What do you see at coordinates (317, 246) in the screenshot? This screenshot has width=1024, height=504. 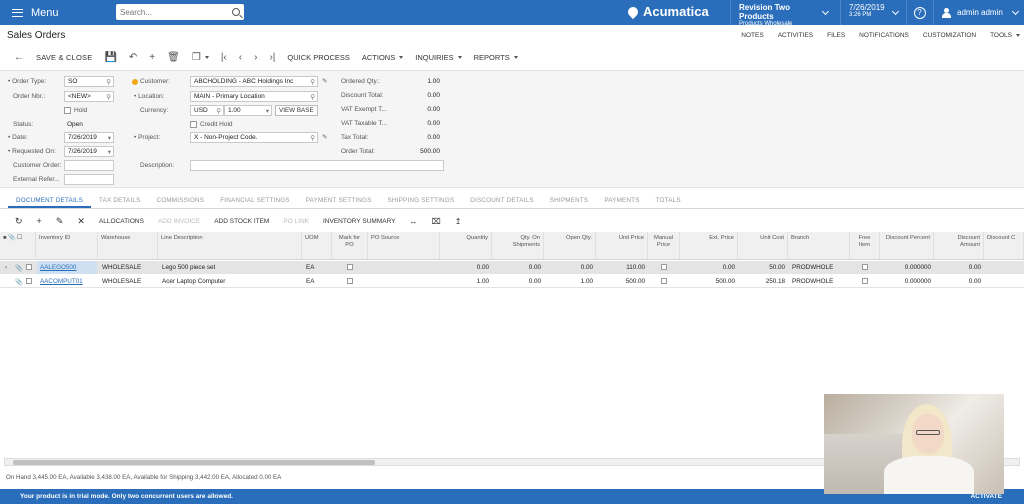 I see `header-uom: UOM` at bounding box center [317, 246].